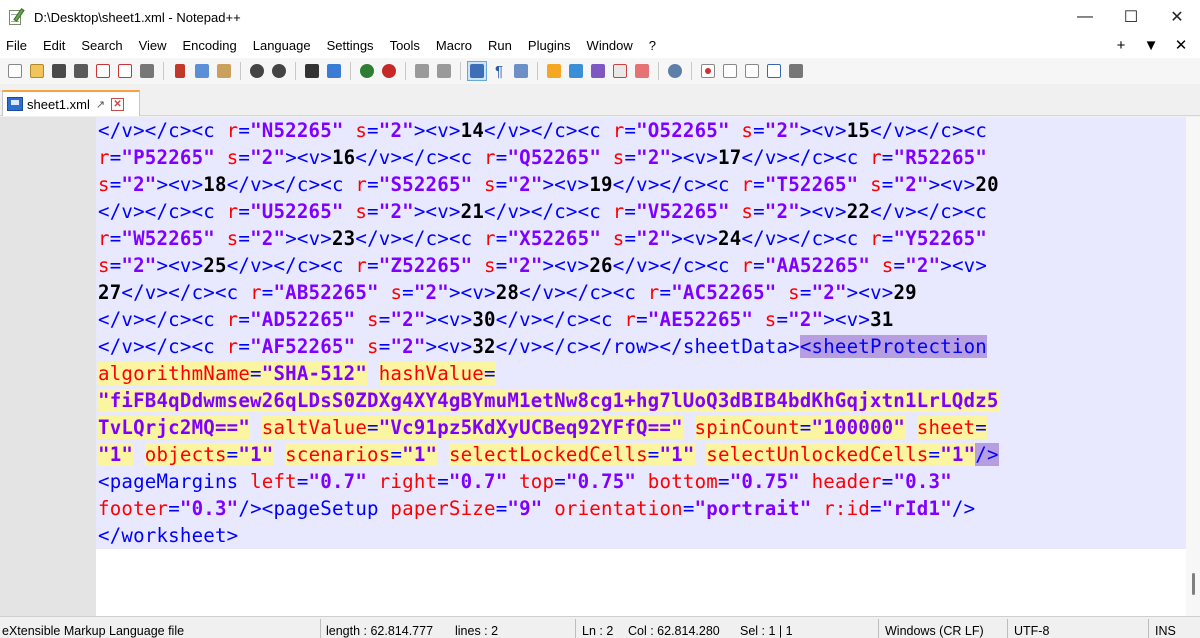 This screenshot has width=1200, height=638. Describe the element at coordinates (1177, 17) in the screenshot. I see `close-window-button: ✕` at that location.